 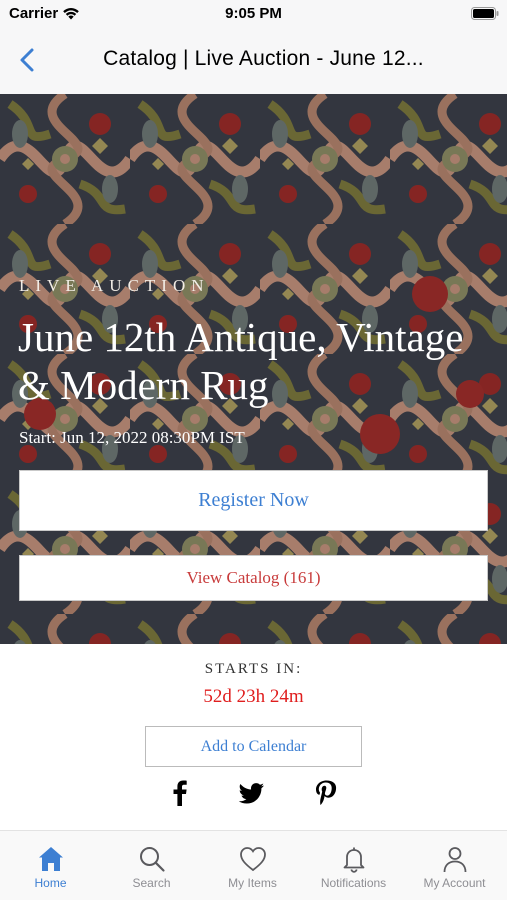 What do you see at coordinates (252, 883) in the screenshot?
I see `tab-label-my-items: My Items` at bounding box center [252, 883].